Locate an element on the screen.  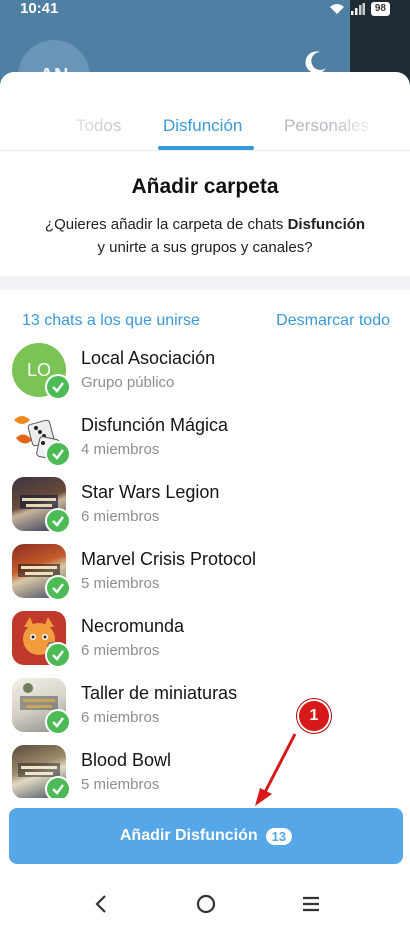
dialog-title: Añadir carpeta is located at coordinates (205, 186).